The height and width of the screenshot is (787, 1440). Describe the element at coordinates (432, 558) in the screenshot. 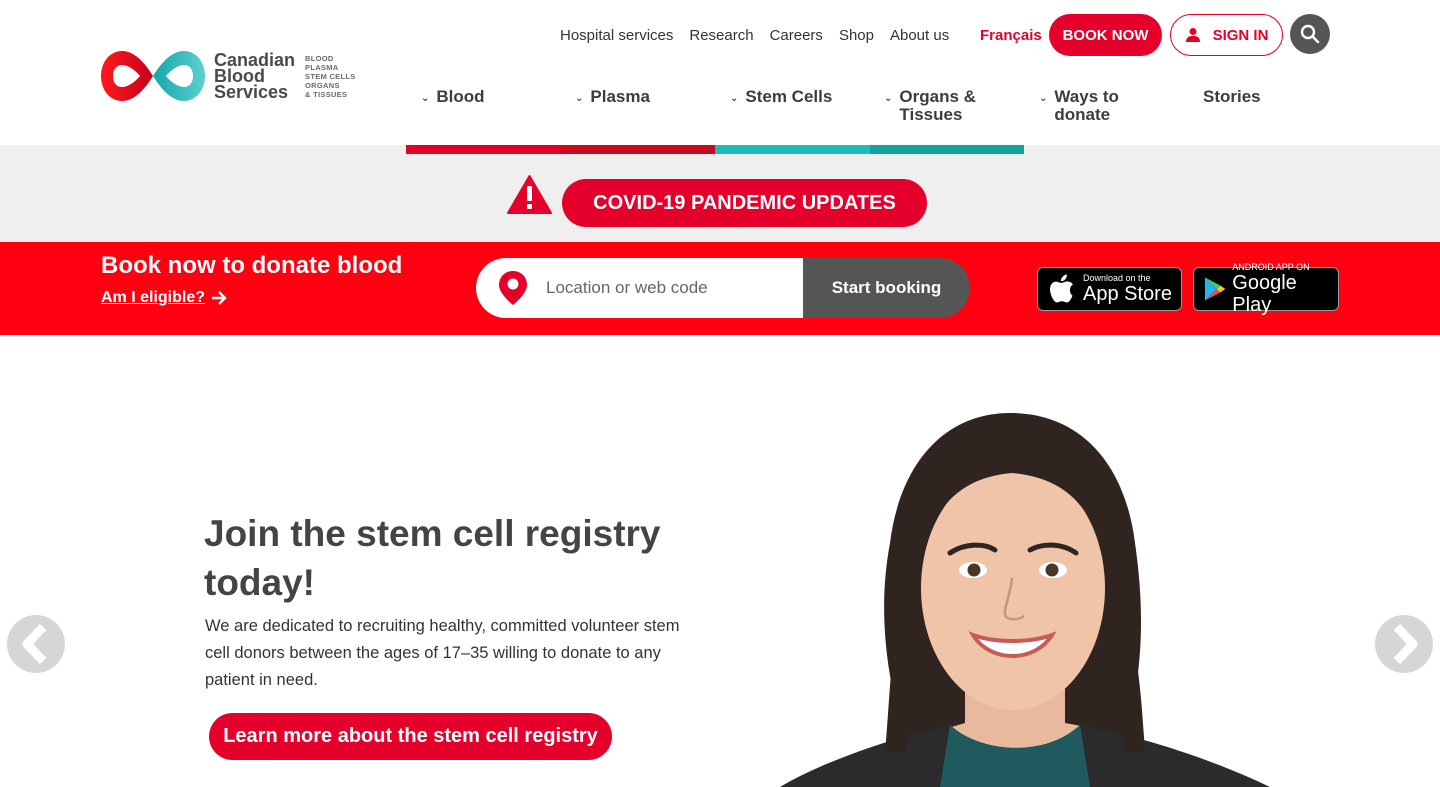

I see `hero-title: Join the stem cell registry today!` at that location.